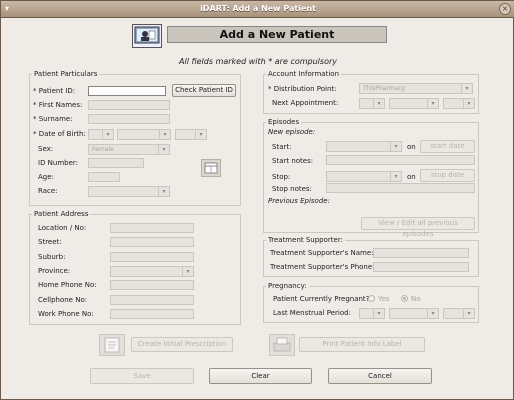 The image size is (514, 400). Describe the element at coordinates (62, 228) in the screenshot. I see `location-label: Location / No:` at that location.